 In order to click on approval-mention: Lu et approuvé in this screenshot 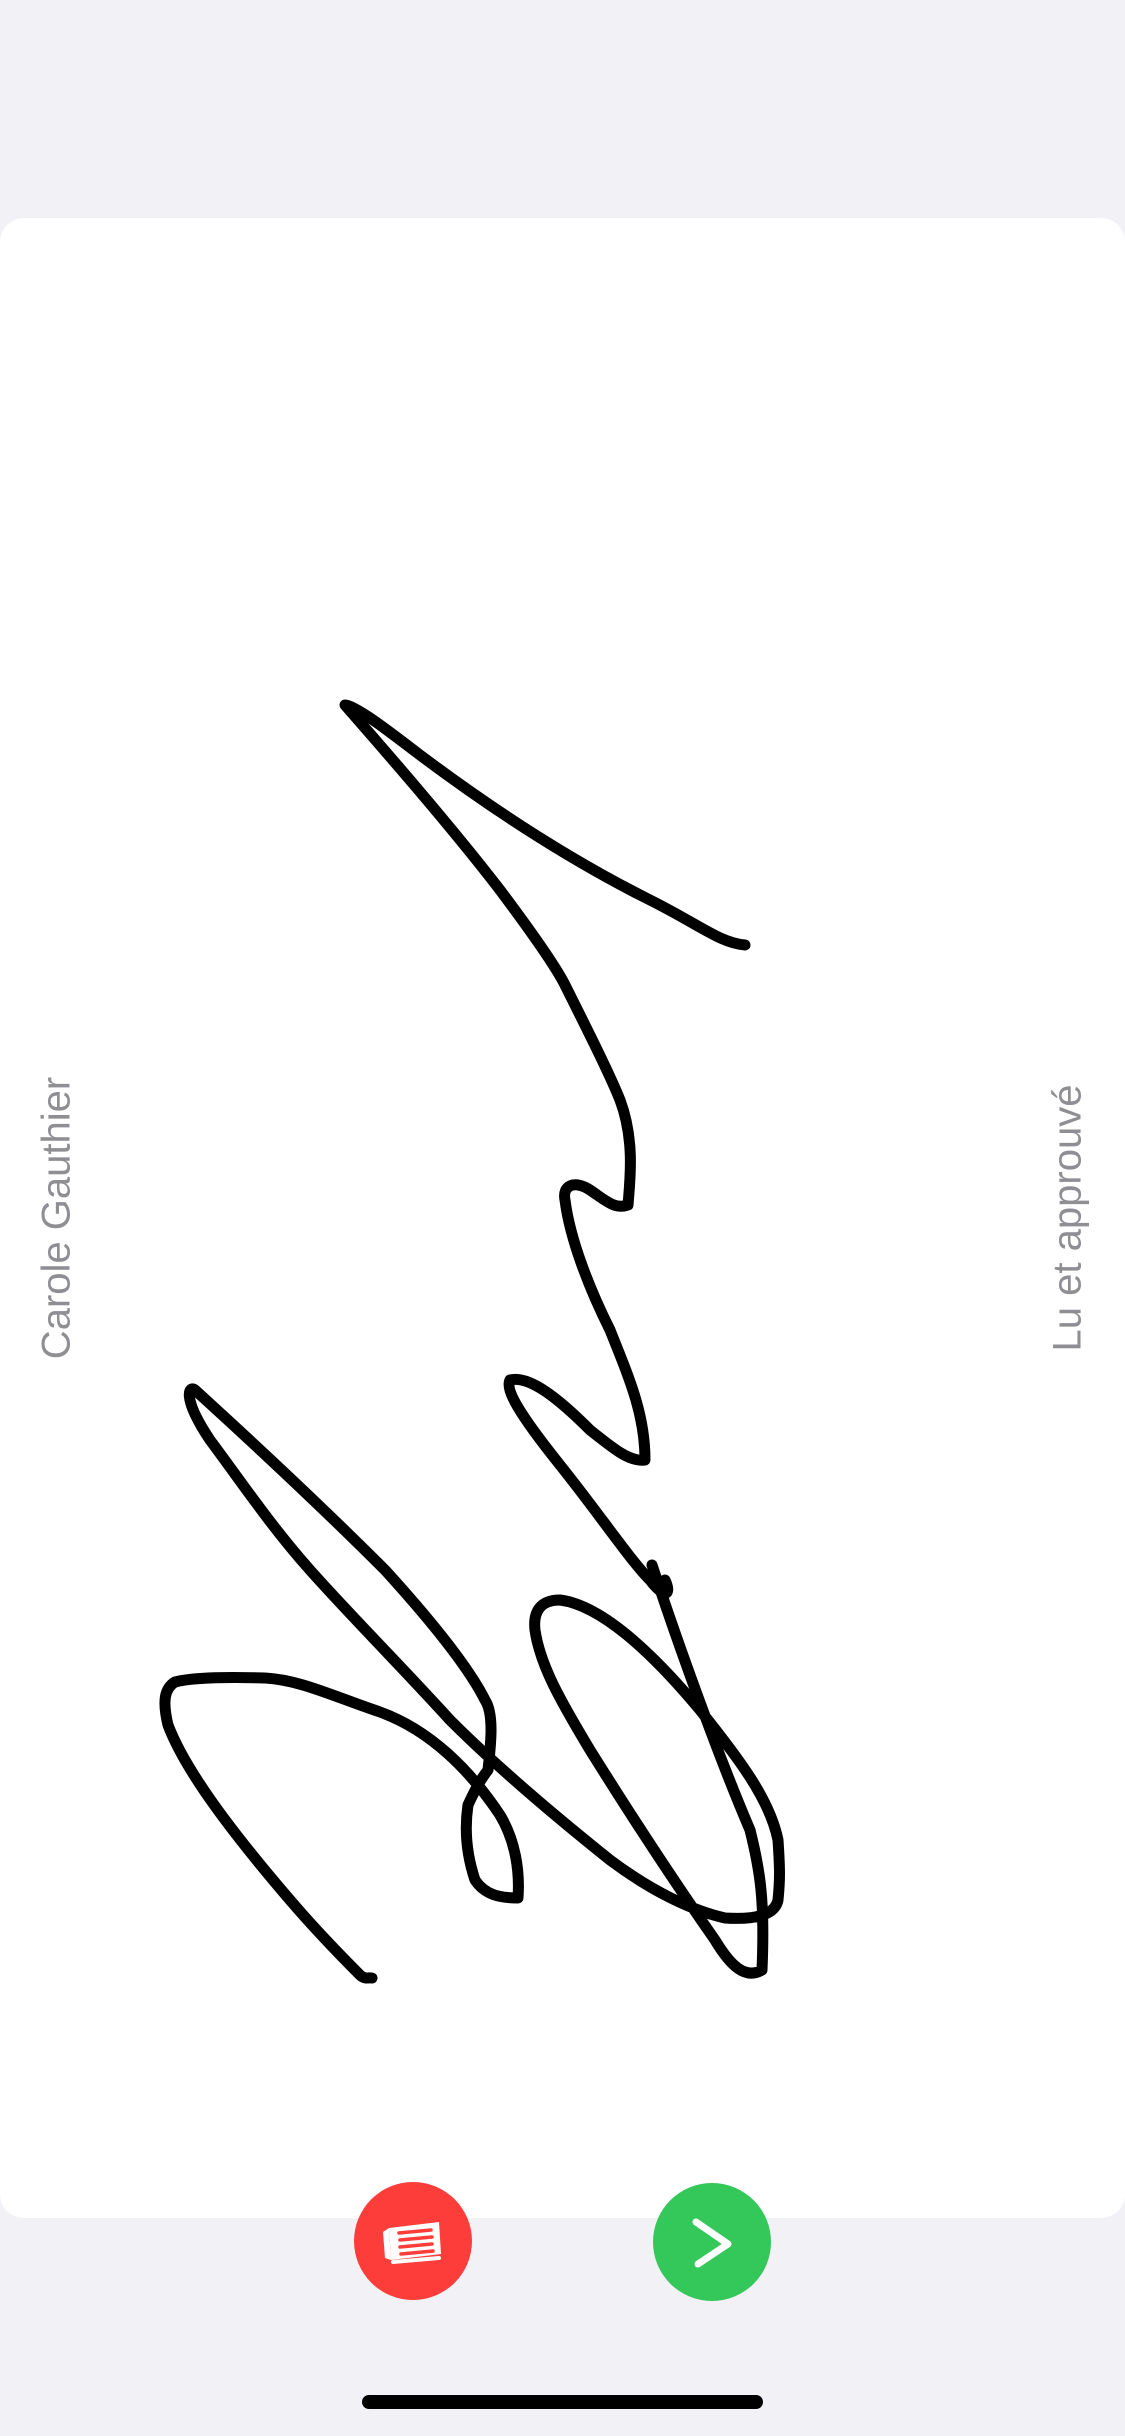, I will do `click(1067, 1218)`.